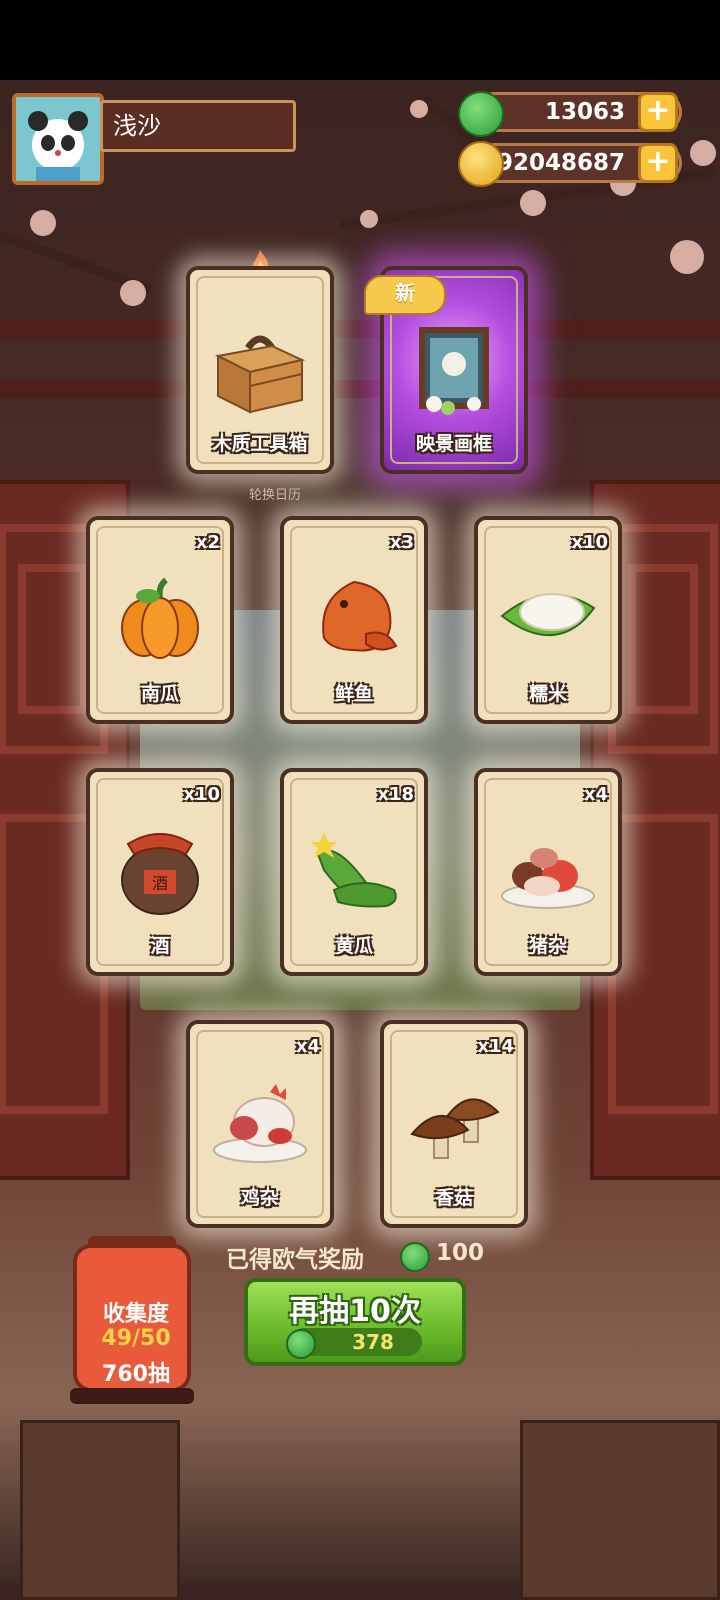  What do you see at coordinates (260, 374) in the screenshot?
I see `toolbox-icon` at bounding box center [260, 374].